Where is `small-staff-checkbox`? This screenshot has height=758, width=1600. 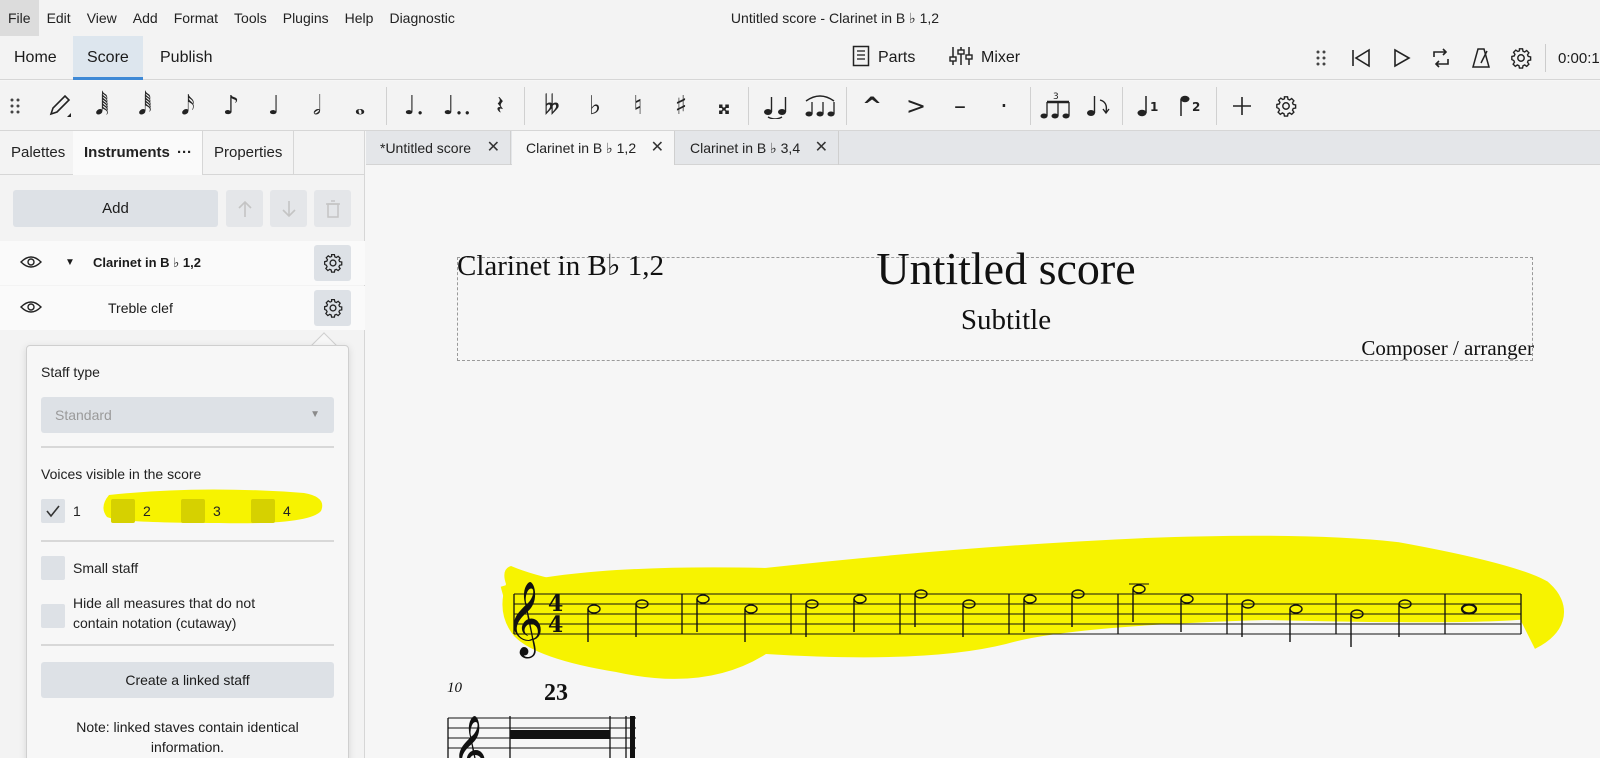
small-staff-checkbox is located at coordinates (53, 568).